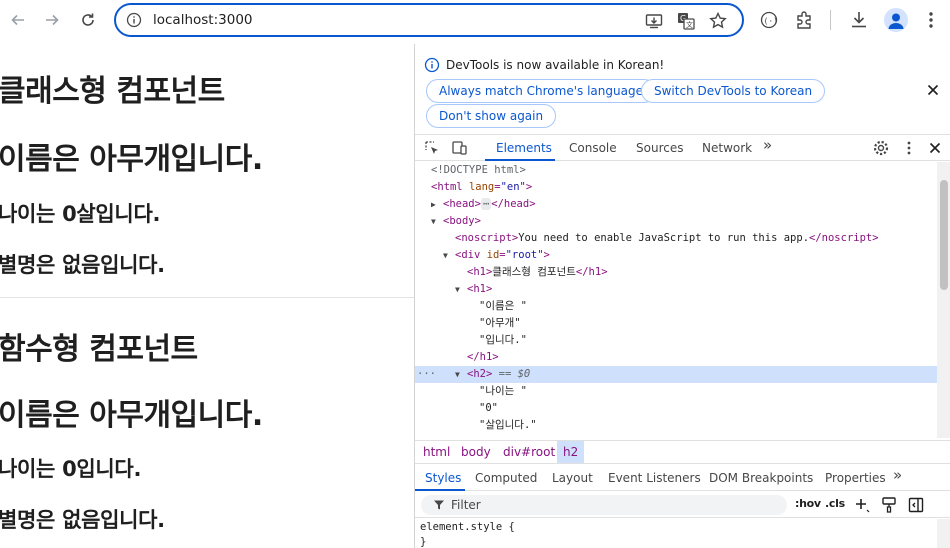 This screenshot has width=950, height=548. What do you see at coordinates (439, 505) in the screenshot?
I see `filter-funnel-icon` at bounding box center [439, 505].